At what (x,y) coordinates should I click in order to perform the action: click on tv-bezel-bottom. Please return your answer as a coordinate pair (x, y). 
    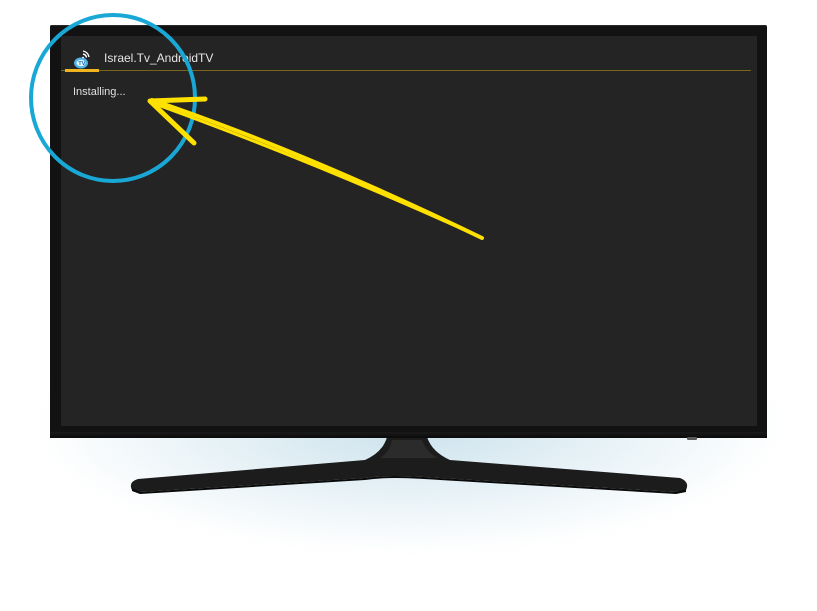
    Looking at the image, I should click on (408, 435).